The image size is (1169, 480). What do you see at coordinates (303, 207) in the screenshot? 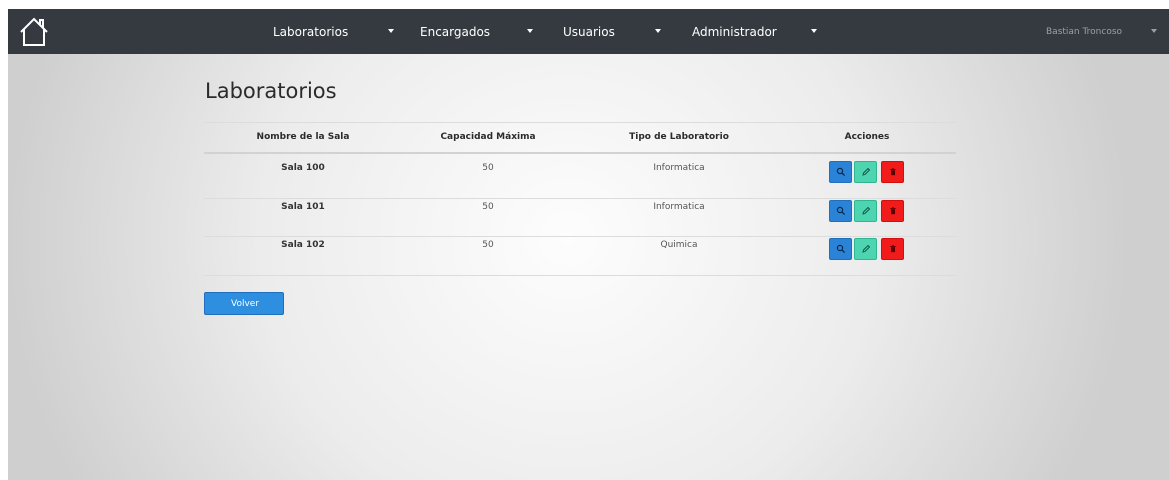
I see `cell-nombre: Sala 101` at bounding box center [303, 207].